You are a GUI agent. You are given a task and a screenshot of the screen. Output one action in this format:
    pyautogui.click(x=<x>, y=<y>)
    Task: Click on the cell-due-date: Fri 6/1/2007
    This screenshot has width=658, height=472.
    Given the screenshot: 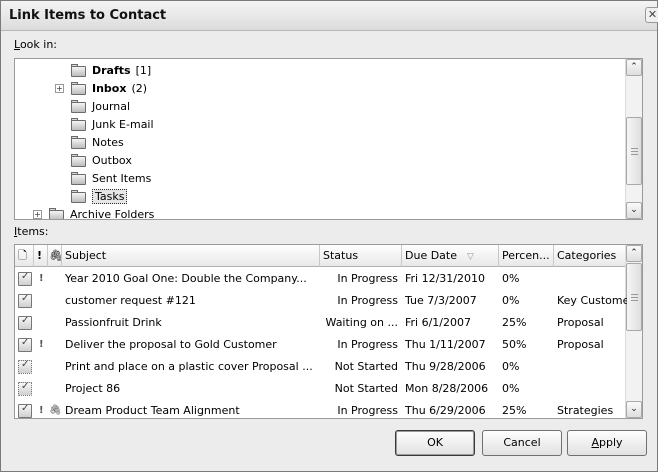 What is the action you would take?
    pyautogui.click(x=438, y=322)
    